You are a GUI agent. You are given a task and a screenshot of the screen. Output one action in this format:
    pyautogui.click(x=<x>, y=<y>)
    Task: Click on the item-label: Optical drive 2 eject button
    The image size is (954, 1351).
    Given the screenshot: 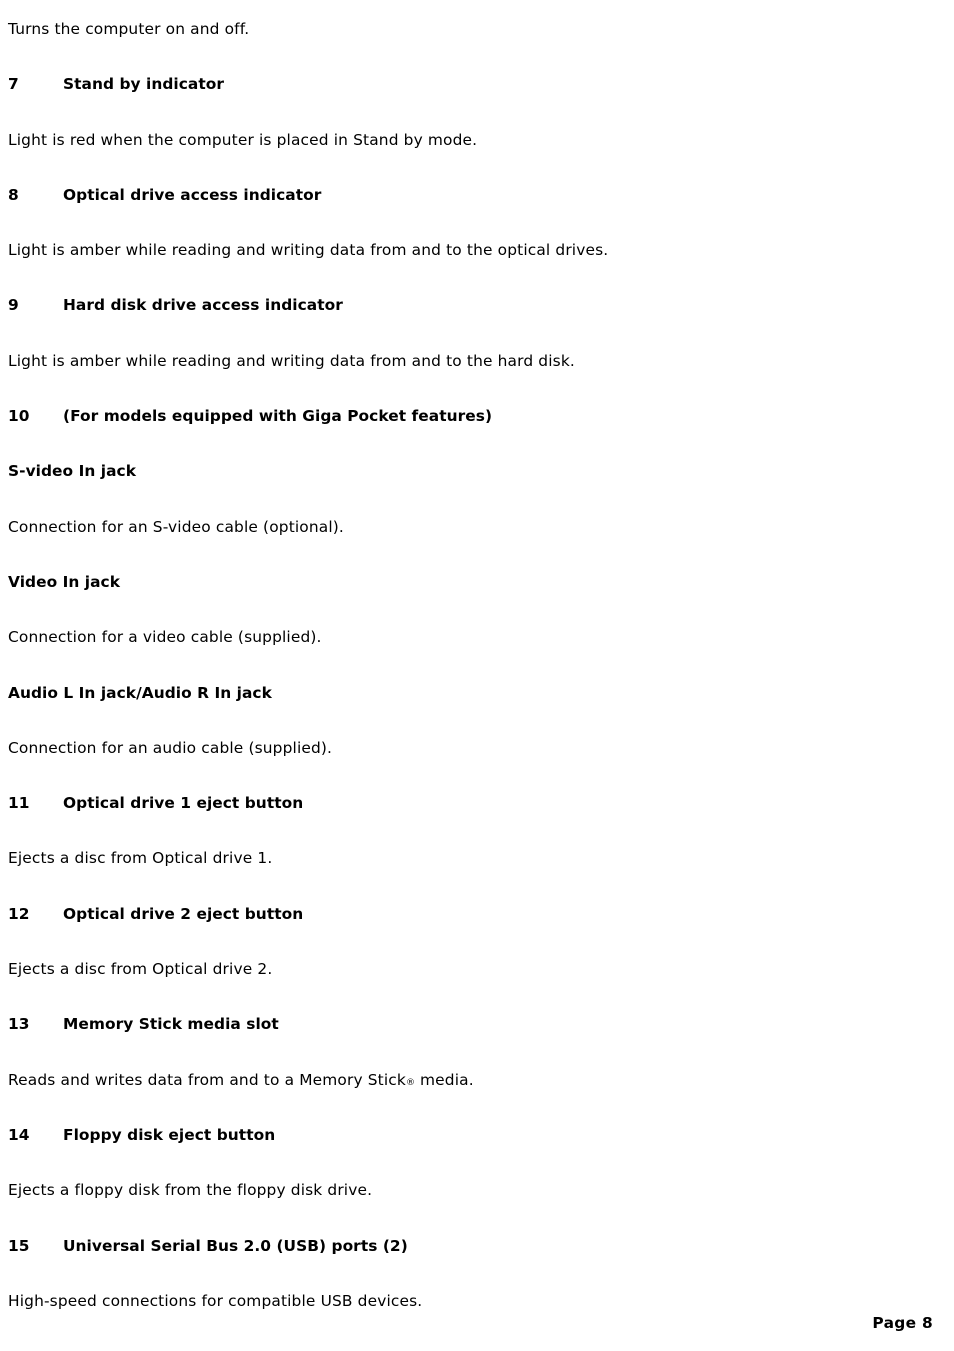 What is the action you would take?
    pyautogui.click(x=183, y=913)
    